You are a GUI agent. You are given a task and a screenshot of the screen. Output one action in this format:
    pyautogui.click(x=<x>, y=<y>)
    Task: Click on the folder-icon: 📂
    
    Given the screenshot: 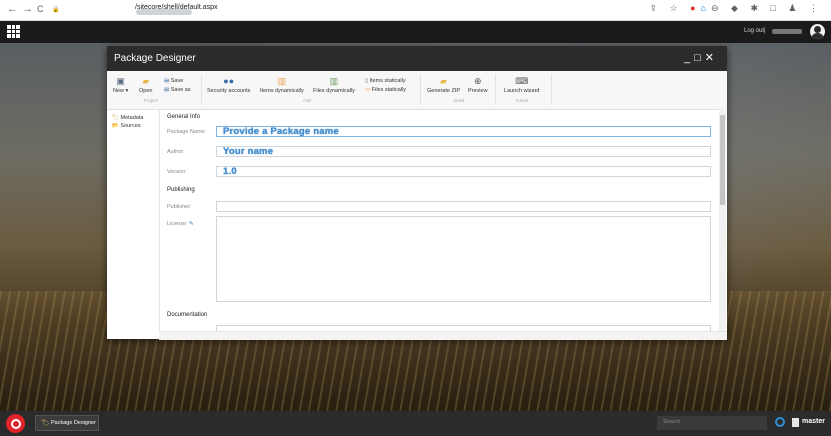 What is the action you would take?
    pyautogui.click(x=115, y=126)
    